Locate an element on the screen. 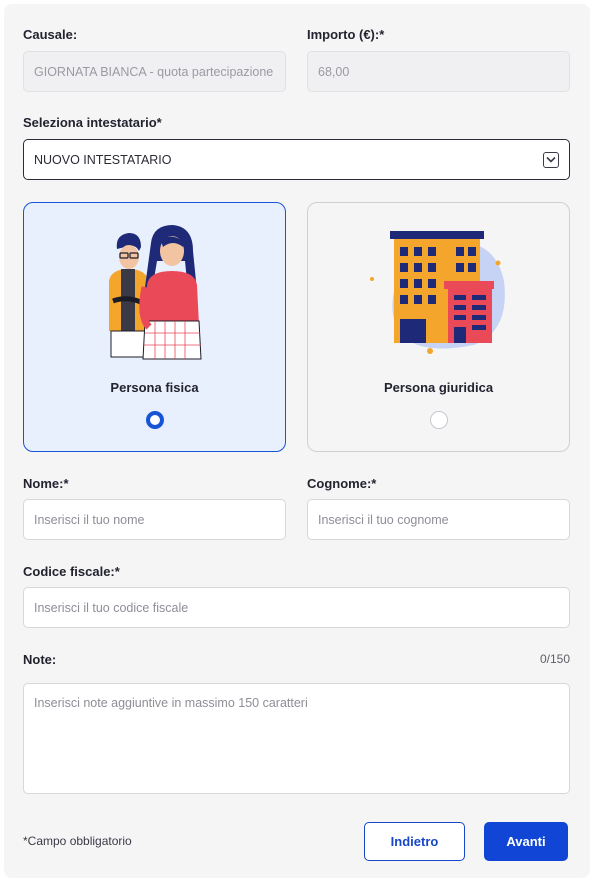 This screenshot has height=882, width=590. required-field-note: *Campo obbligatorio is located at coordinates (77, 841).